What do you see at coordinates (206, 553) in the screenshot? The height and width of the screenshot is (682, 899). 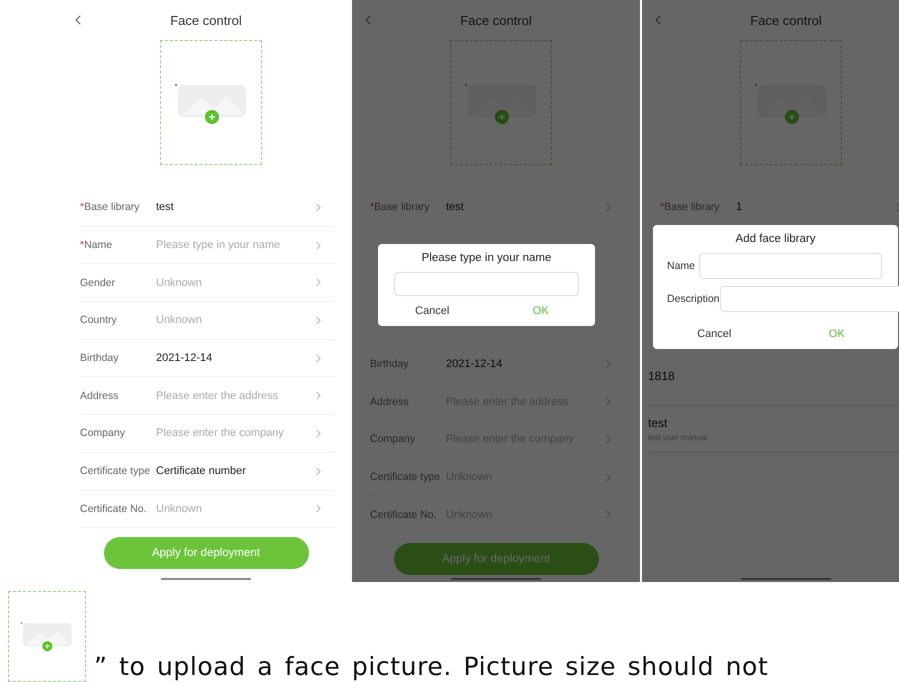 I see `apply-button: Apply for deployment` at bounding box center [206, 553].